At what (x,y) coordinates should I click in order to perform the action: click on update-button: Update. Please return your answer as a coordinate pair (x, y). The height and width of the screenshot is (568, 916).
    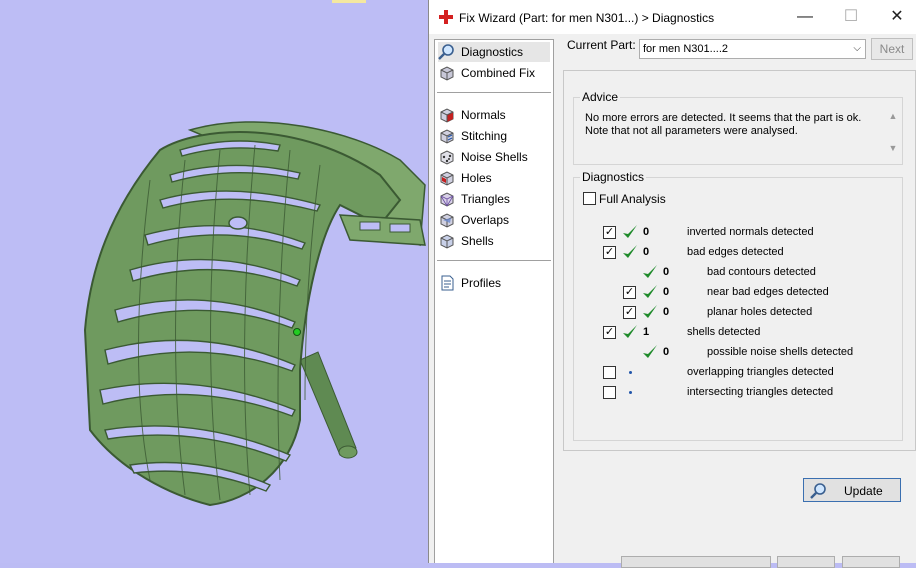
    Looking at the image, I should click on (852, 490).